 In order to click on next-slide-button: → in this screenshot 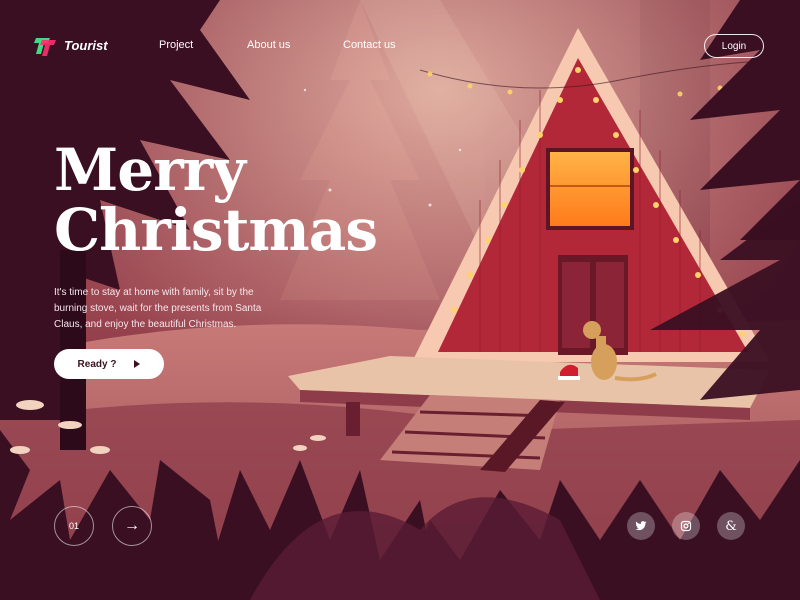, I will do `click(132, 526)`.